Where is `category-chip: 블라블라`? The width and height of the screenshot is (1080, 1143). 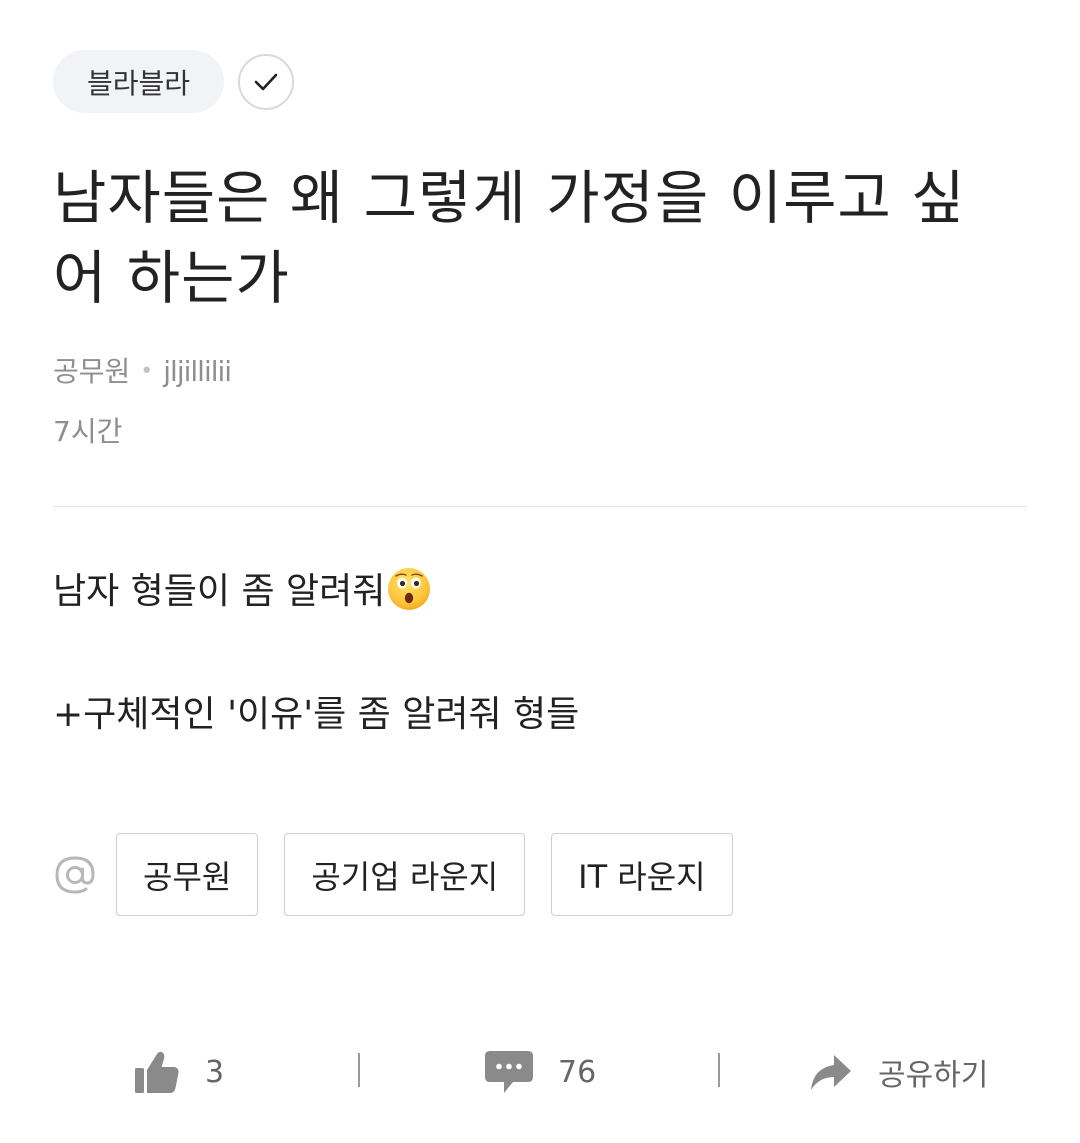 category-chip: 블라블라 is located at coordinates (139, 81).